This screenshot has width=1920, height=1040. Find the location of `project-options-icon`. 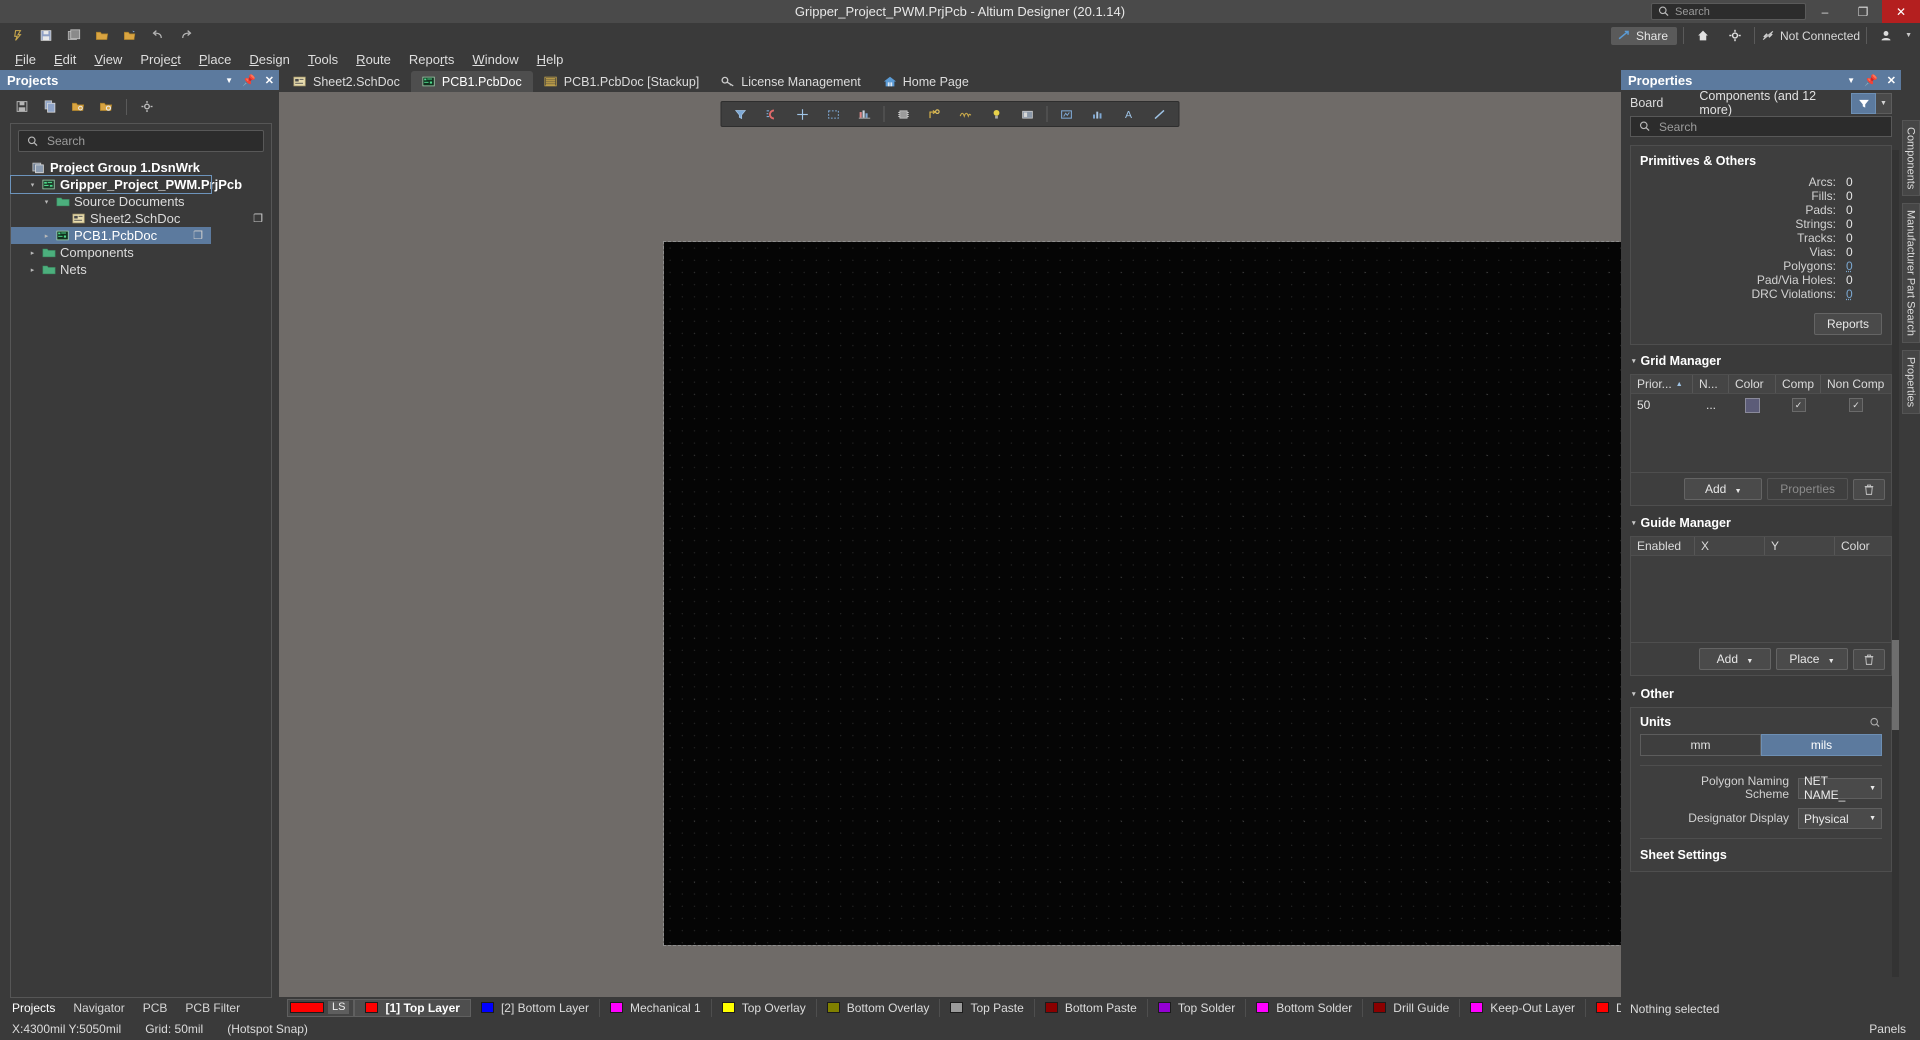

project-options-icon is located at coordinates (106, 107).